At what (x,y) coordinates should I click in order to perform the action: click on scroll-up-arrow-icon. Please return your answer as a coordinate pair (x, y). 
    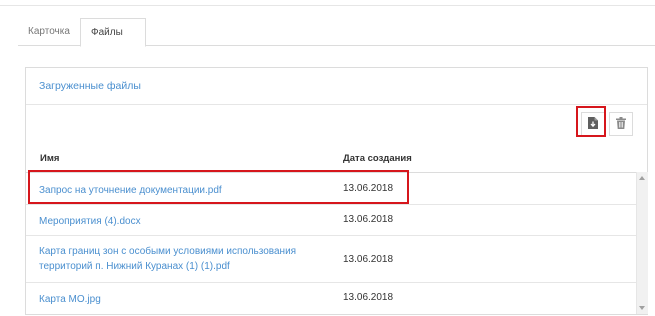
    Looking at the image, I should click on (642, 178).